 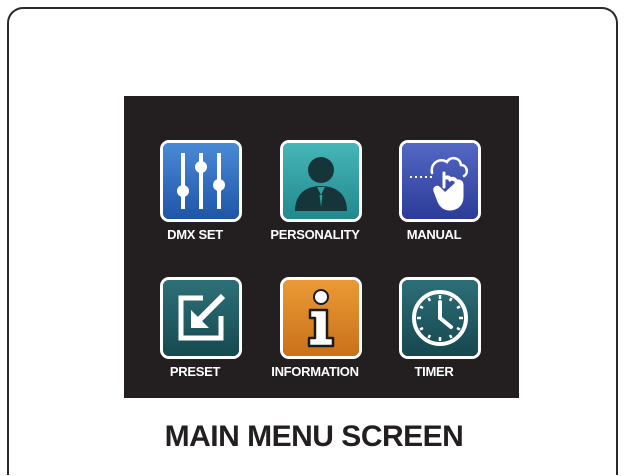 I want to click on menu-item-manual: MANUAL, so click(x=434, y=193).